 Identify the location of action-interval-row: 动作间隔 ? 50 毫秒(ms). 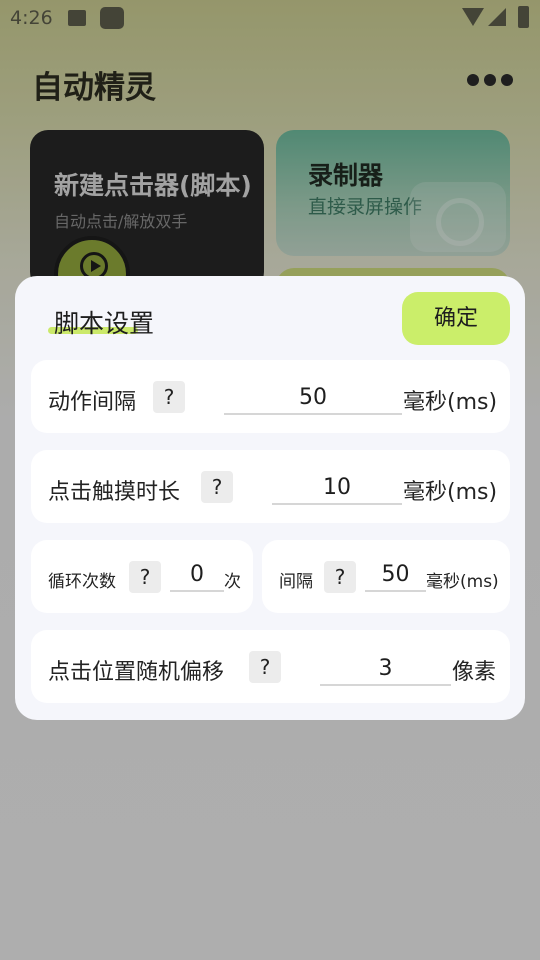
(270, 396).